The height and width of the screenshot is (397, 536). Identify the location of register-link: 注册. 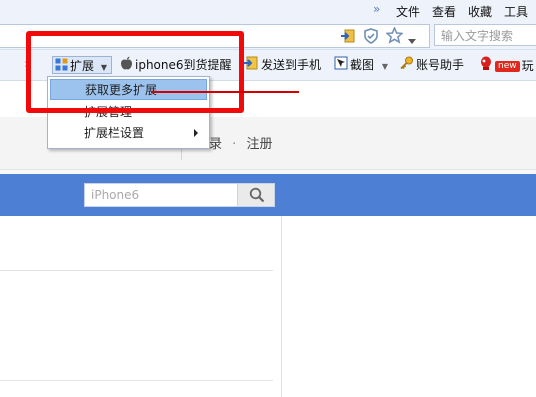
(259, 144).